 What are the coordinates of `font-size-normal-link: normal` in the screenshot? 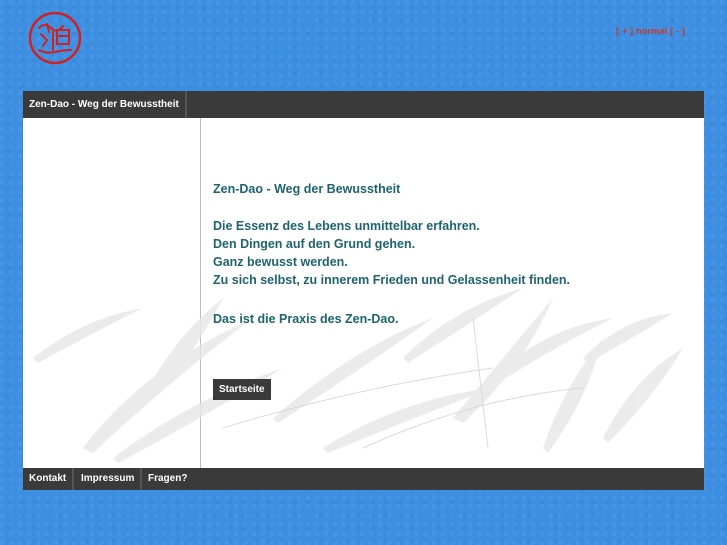 It's located at (651, 31).